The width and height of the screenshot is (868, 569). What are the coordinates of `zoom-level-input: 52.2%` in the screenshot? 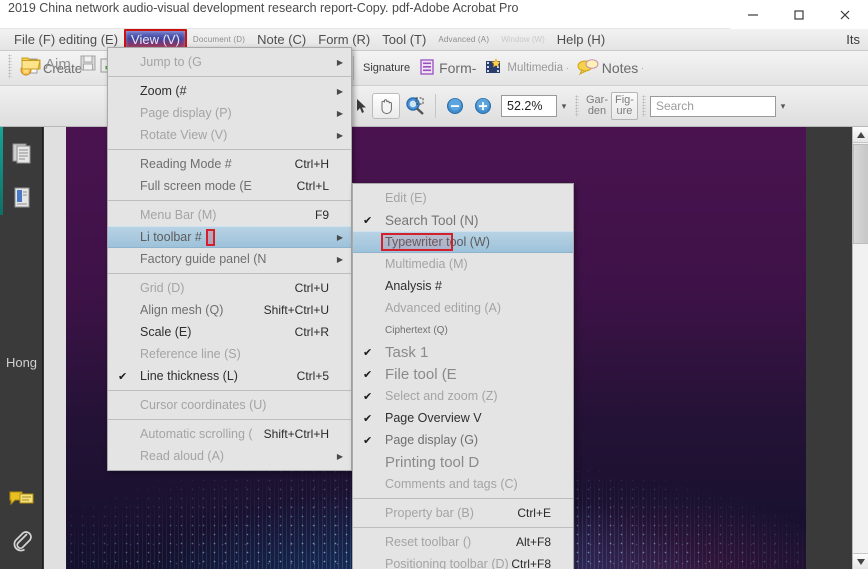 It's located at (529, 106).